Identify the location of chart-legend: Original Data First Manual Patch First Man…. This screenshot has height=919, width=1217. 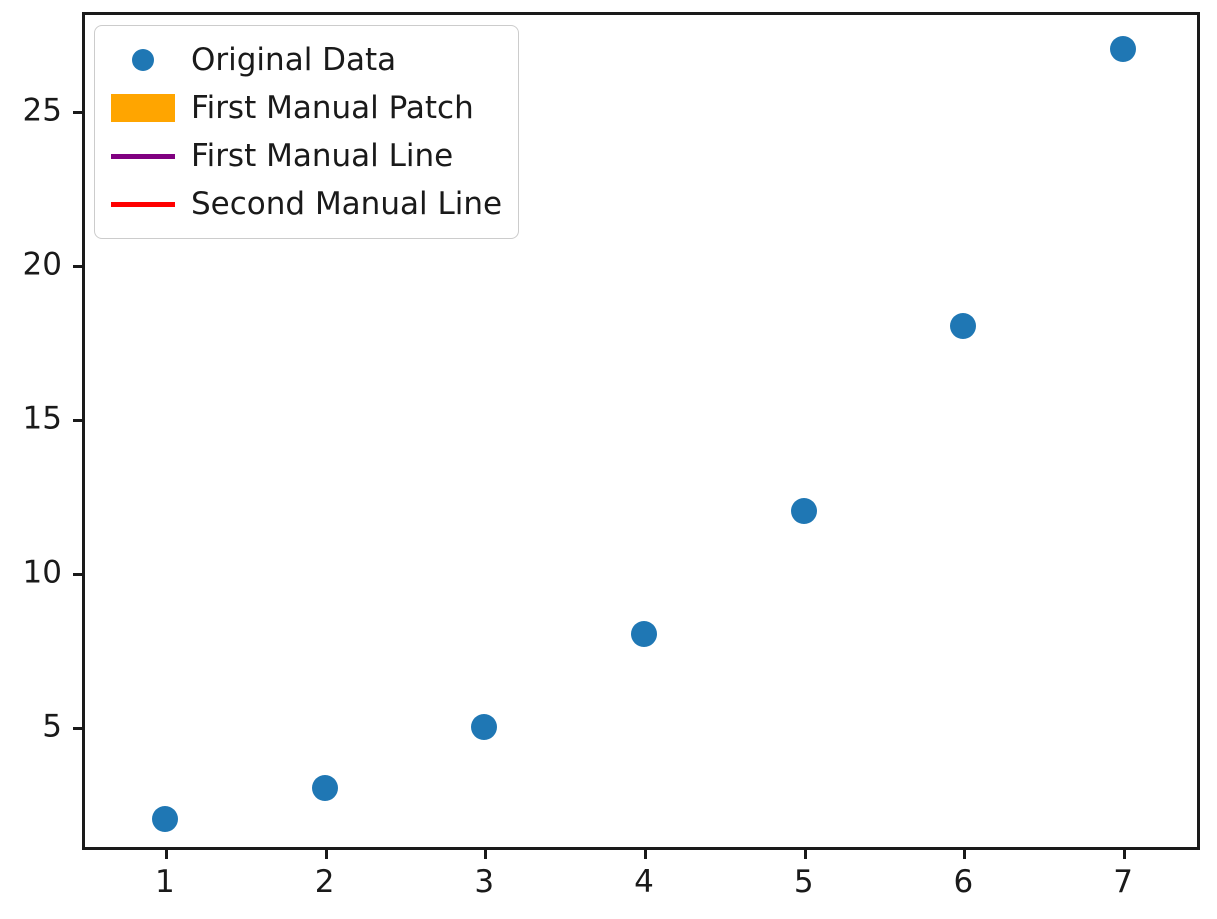
(307, 132).